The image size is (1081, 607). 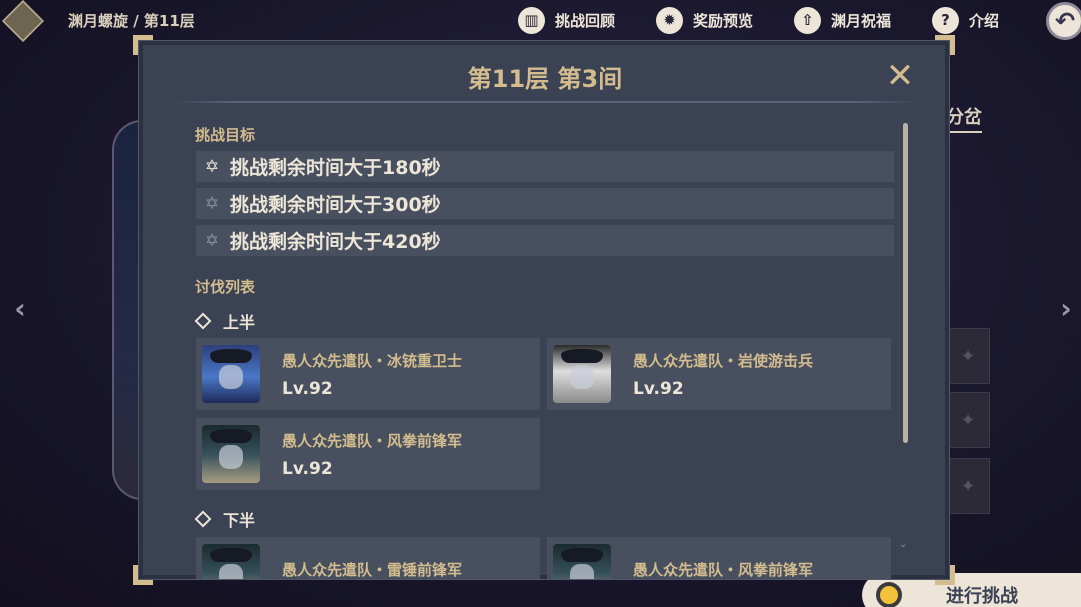 I want to click on abyss-blessing-label: 渊月祝福, so click(x=861, y=20).